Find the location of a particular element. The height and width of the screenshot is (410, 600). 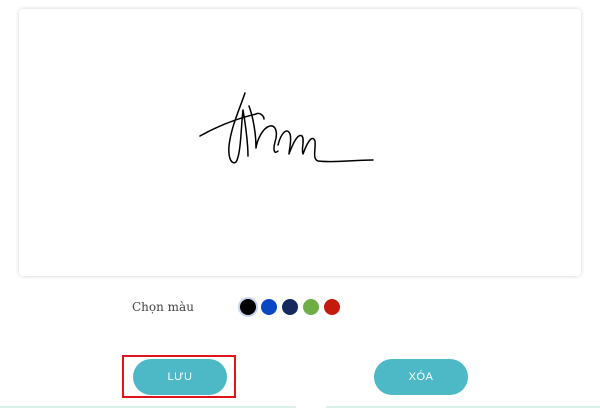

swatch-black is located at coordinates (248, 307).